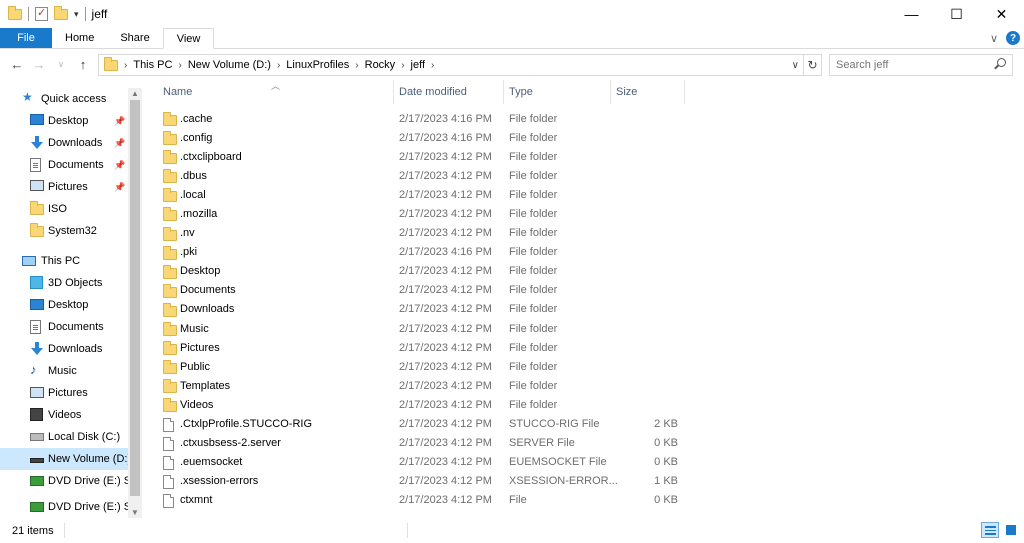  Describe the element at coordinates (423, 213) in the screenshot. I see `file-row: .mozilla 2/17/2023 4:12 PM File folder` at that location.